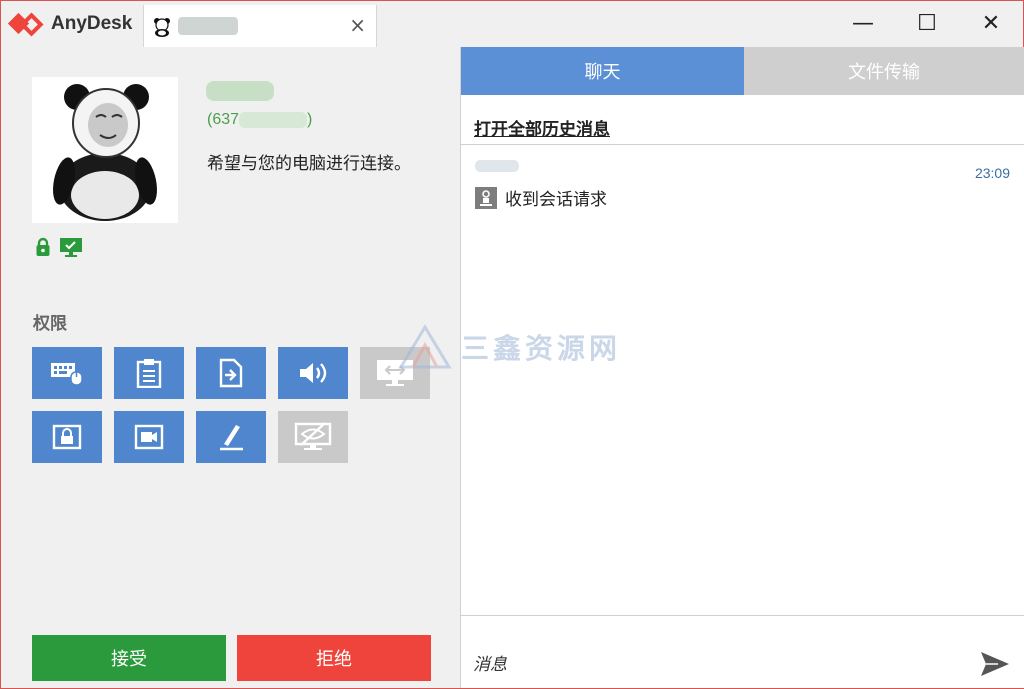 Image resolution: width=1024 pixels, height=689 pixels. Describe the element at coordinates (863, 24) in the screenshot. I see `minimize-button: —` at that location.